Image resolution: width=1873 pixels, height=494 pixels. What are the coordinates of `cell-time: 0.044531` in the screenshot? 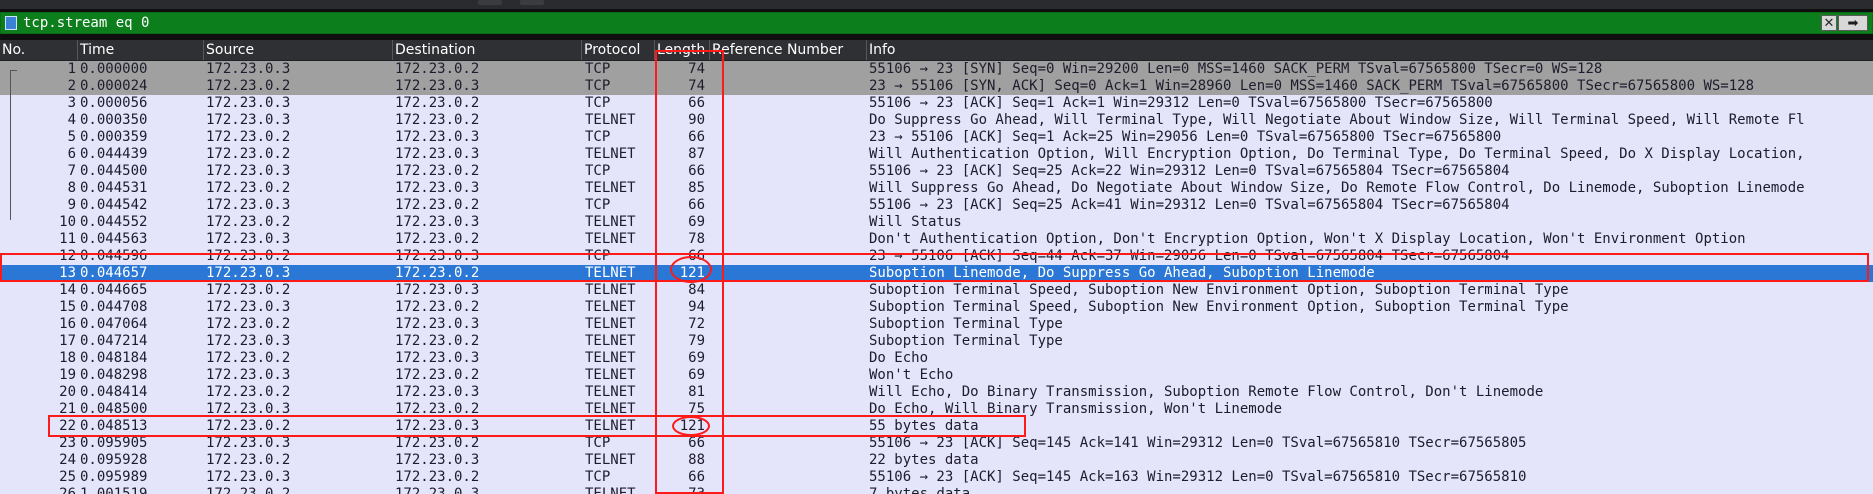 It's located at (114, 188).